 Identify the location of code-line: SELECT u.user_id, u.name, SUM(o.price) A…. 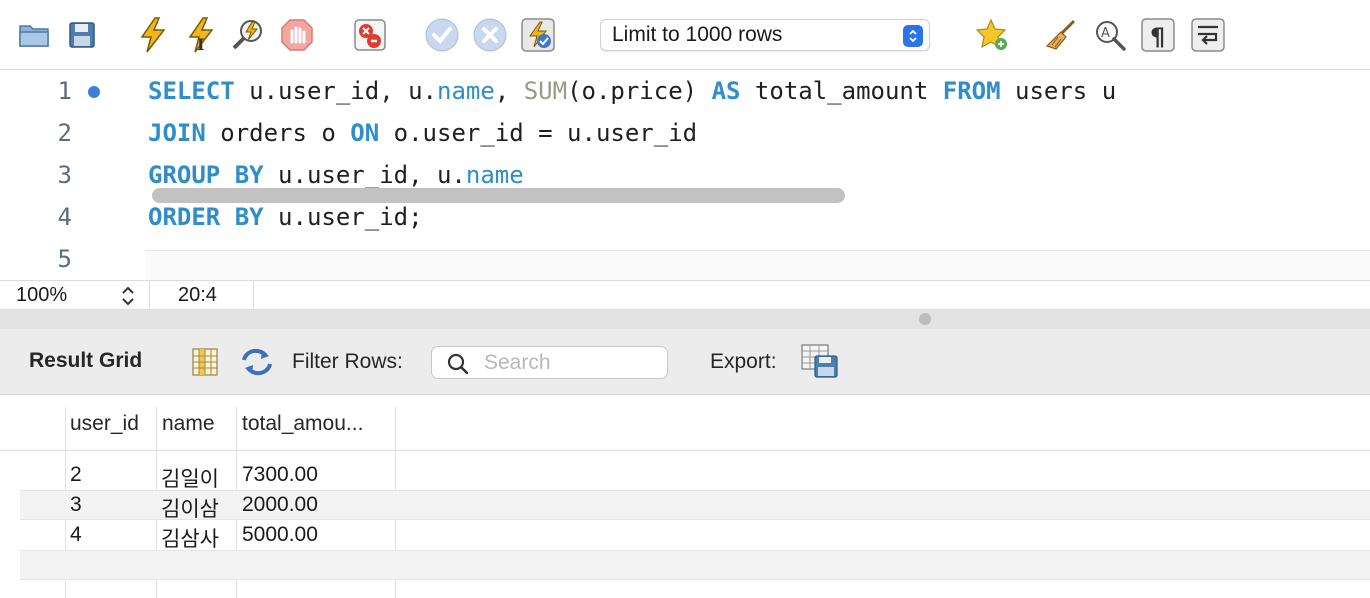
(632, 91).